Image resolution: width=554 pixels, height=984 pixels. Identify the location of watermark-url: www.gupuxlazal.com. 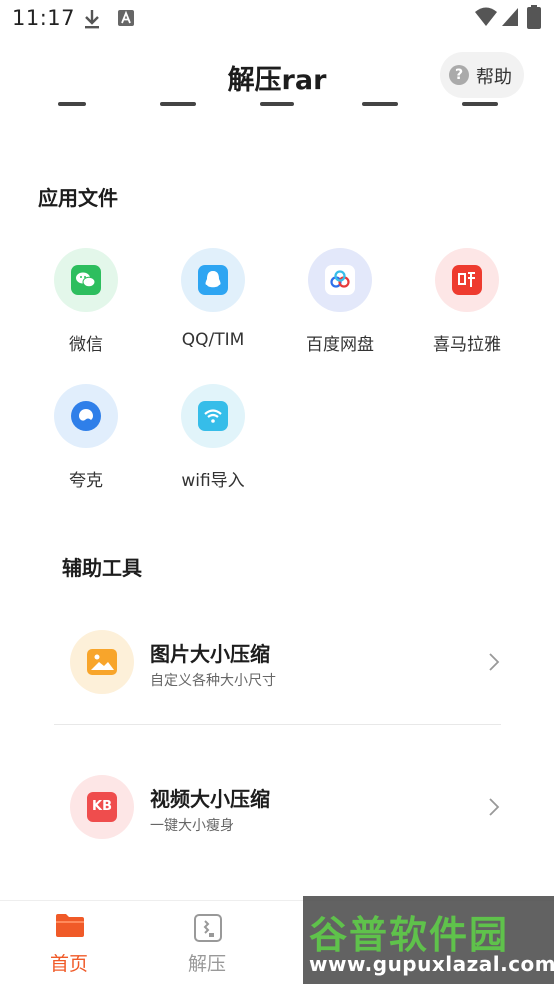
(431, 964).